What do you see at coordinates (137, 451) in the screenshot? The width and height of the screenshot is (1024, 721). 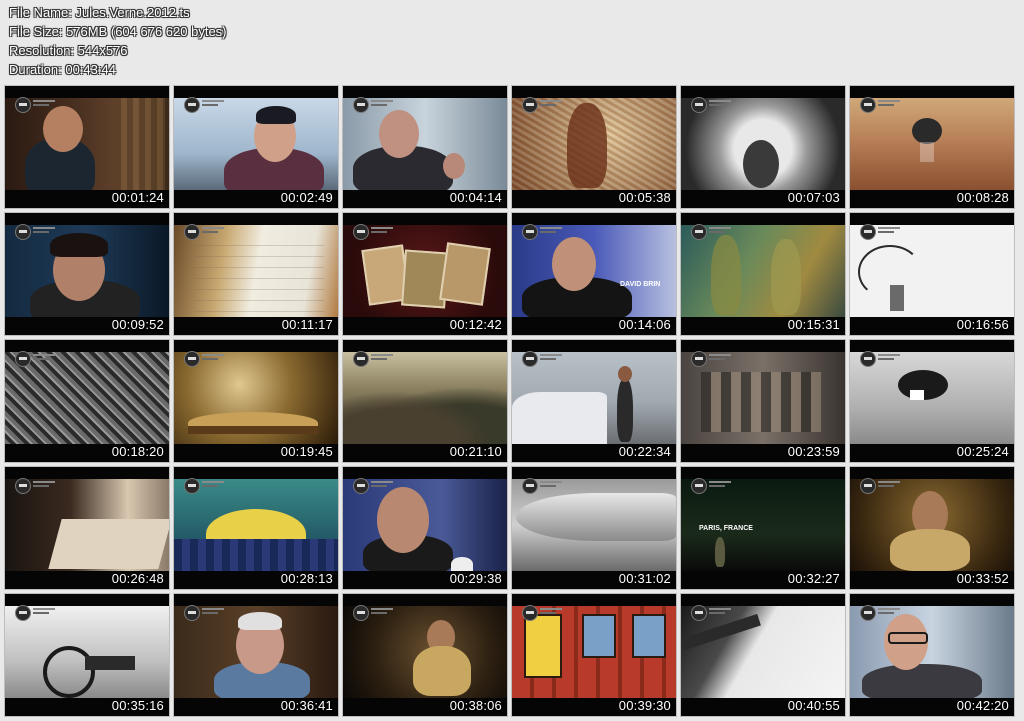 I see `timestamp: 00:18:20` at bounding box center [137, 451].